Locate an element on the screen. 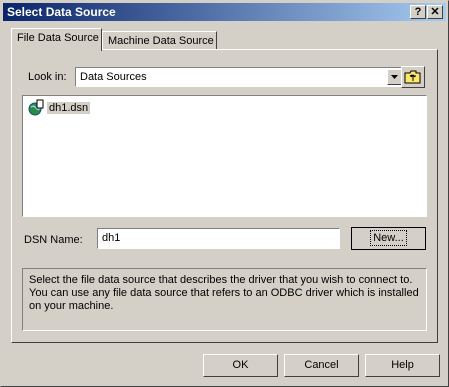 This screenshot has width=449, height=387. tab-file-data-source: File Data Source is located at coordinates (56, 39).